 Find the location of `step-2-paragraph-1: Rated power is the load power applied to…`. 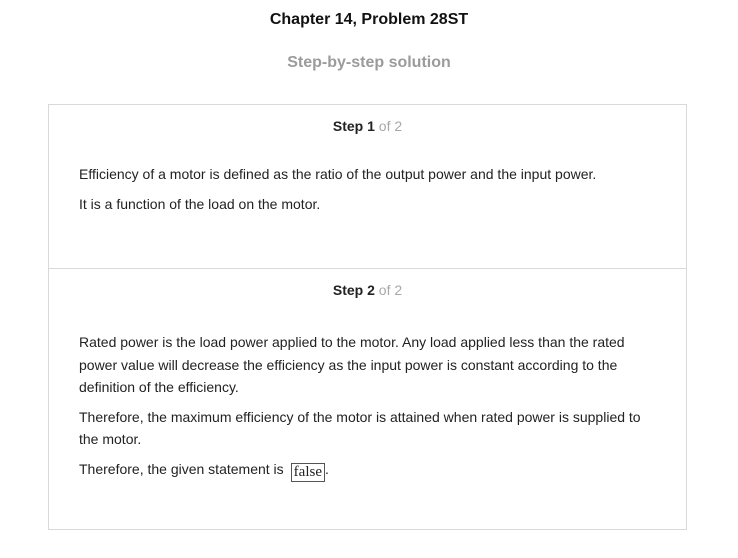

step-2-paragraph-1: Rated power is the load power applied to… is located at coordinates (352, 364).